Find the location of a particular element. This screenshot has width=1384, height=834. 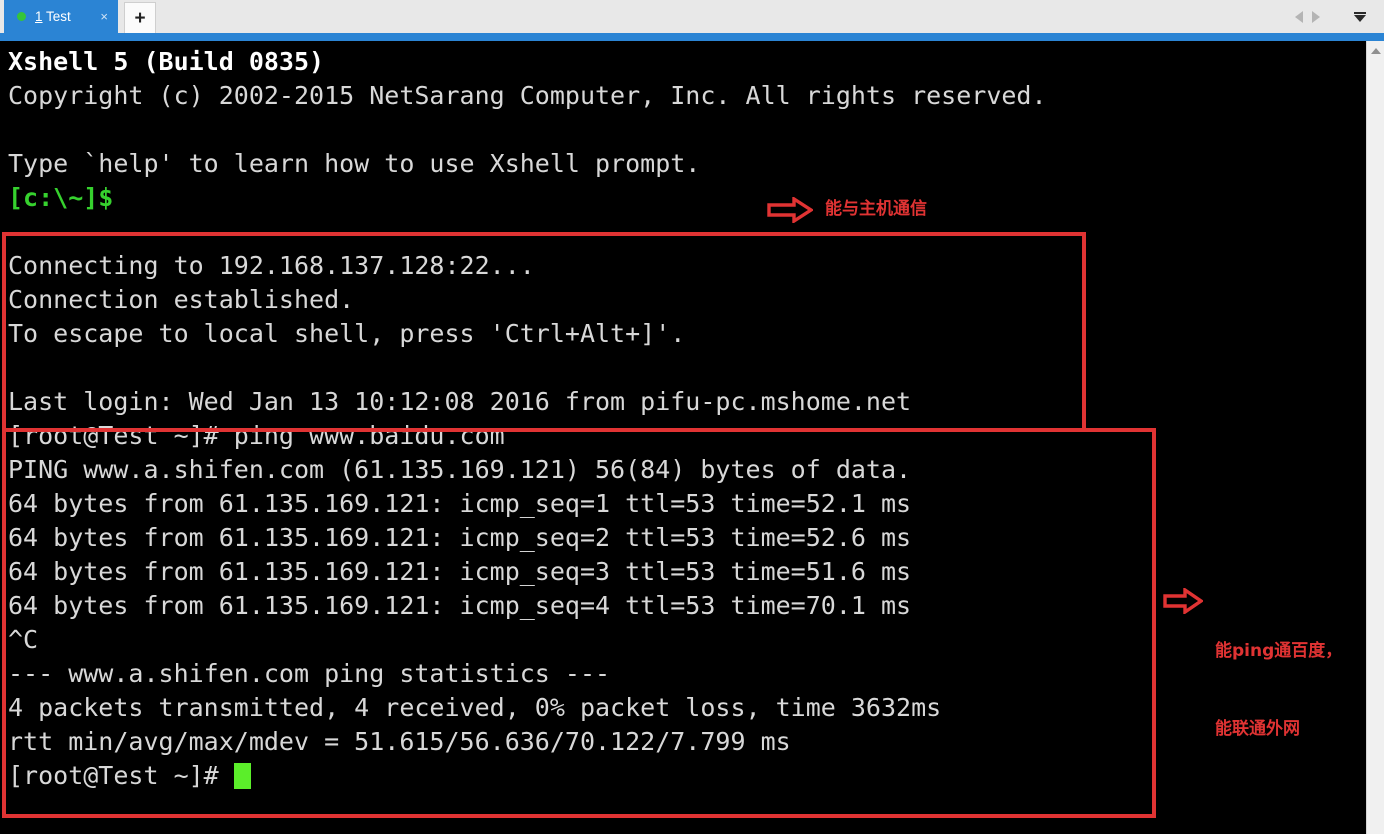

tab-list-dropdown is located at coordinates (1360, 16).